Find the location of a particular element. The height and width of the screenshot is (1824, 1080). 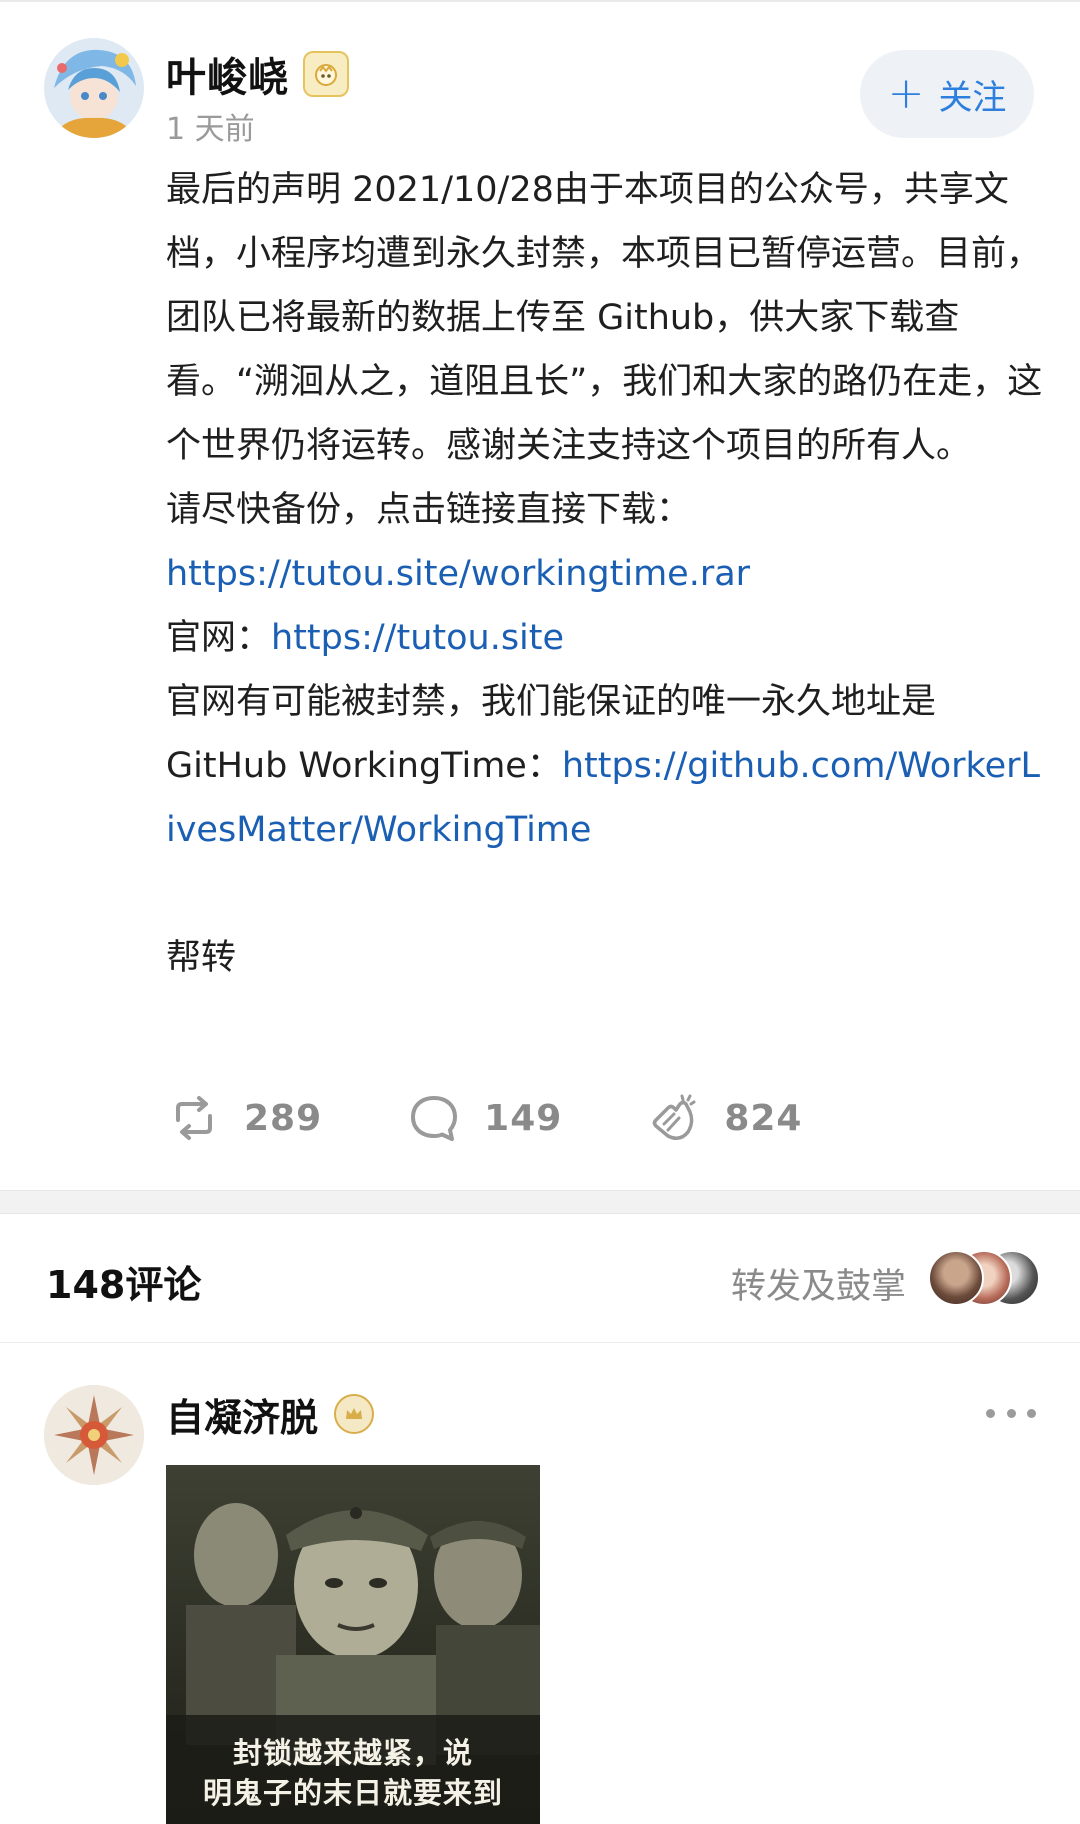

commenter-name: 自凝济脱 is located at coordinates (242, 1414).